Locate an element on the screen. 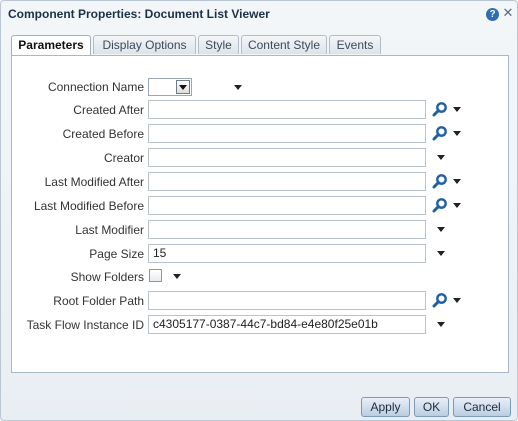 This screenshot has width=518, height=421. created-after-row: Created After is located at coordinates (78, 111).